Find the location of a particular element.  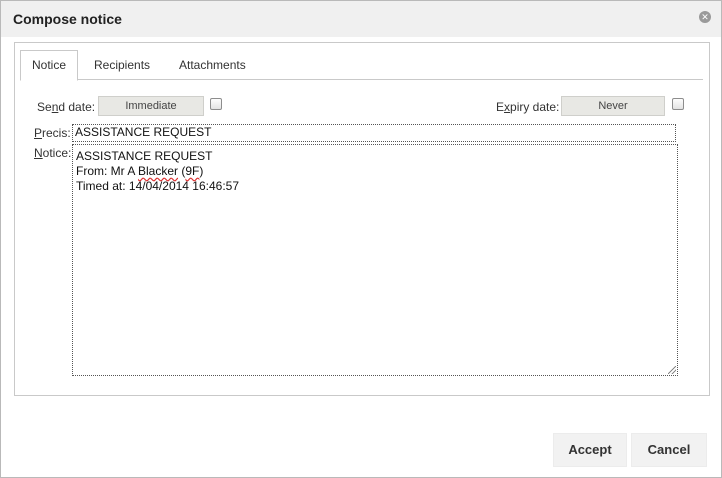

notice-line-2-text-end: ) is located at coordinates (201, 171).